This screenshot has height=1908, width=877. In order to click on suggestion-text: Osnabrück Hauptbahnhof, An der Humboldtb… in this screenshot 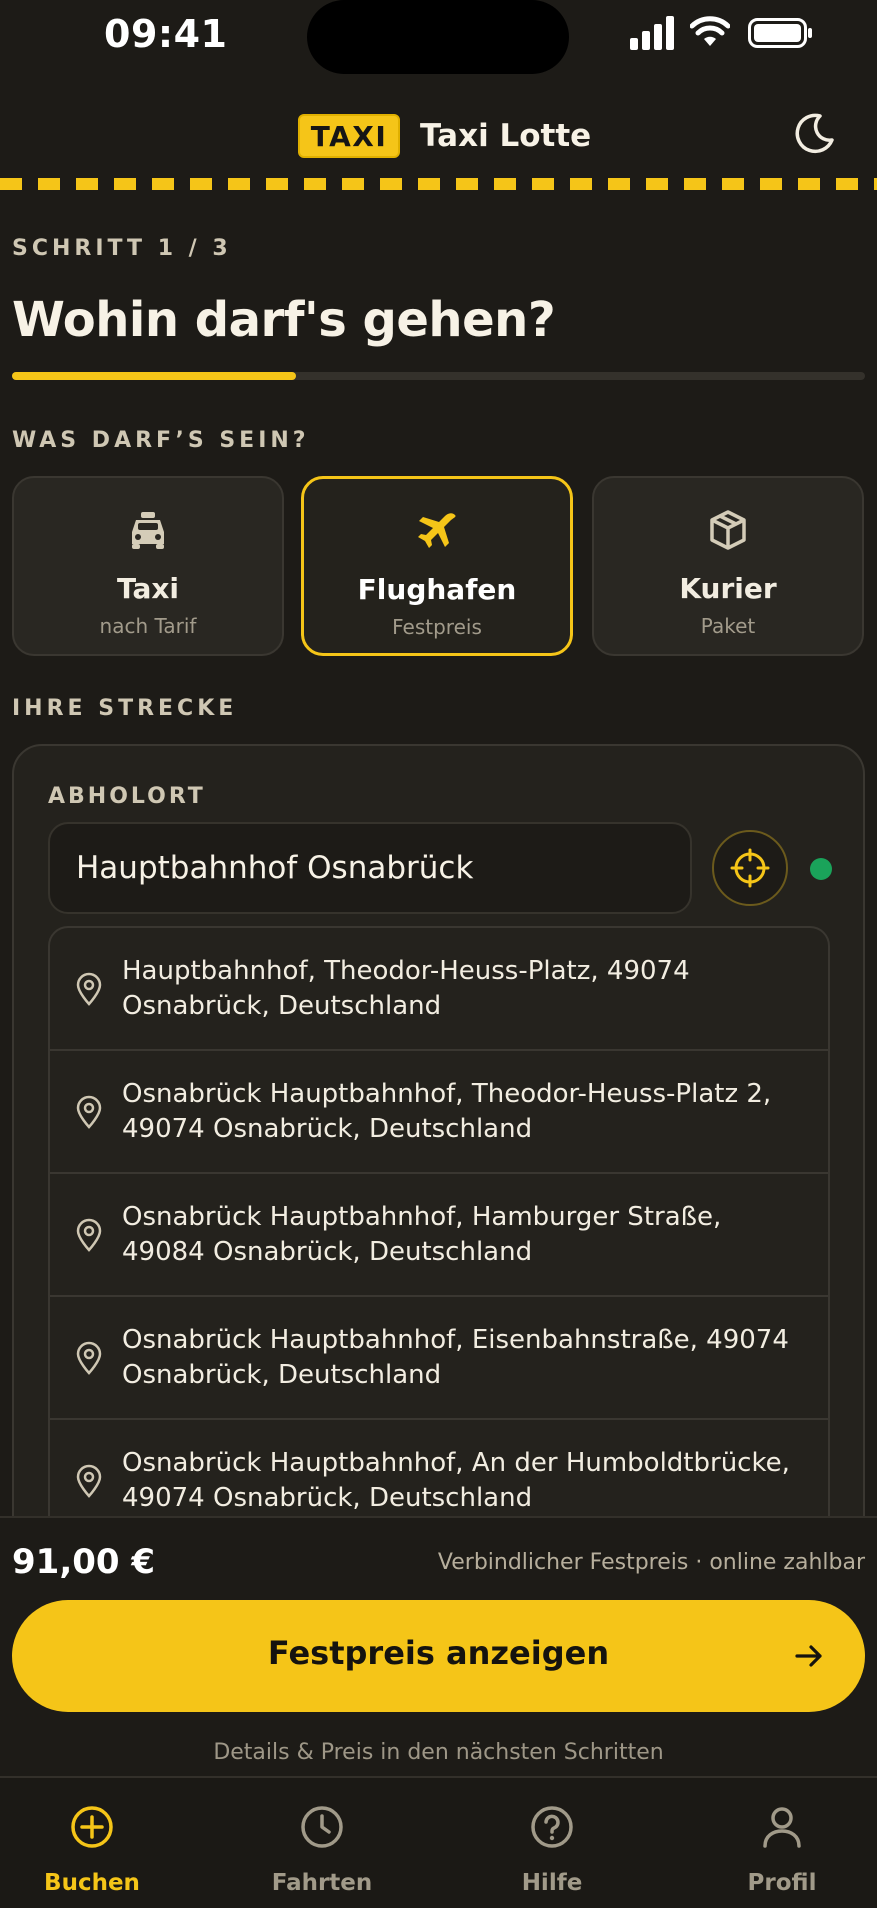, I will do `click(456, 1480)`.